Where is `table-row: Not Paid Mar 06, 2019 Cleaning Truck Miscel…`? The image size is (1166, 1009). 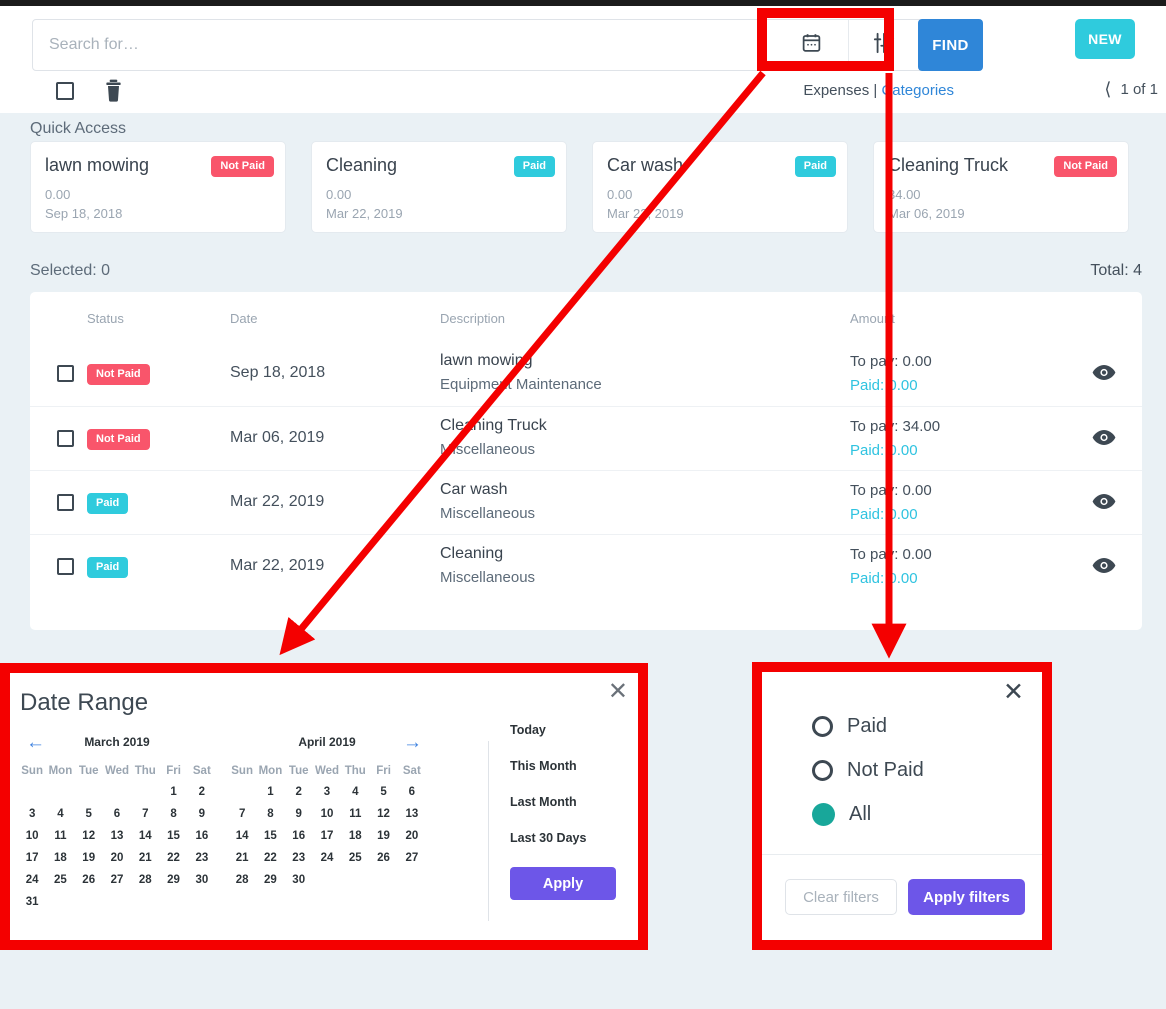 table-row: Not Paid Mar 06, 2019 Cleaning Truck Miscel… is located at coordinates (586, 438).